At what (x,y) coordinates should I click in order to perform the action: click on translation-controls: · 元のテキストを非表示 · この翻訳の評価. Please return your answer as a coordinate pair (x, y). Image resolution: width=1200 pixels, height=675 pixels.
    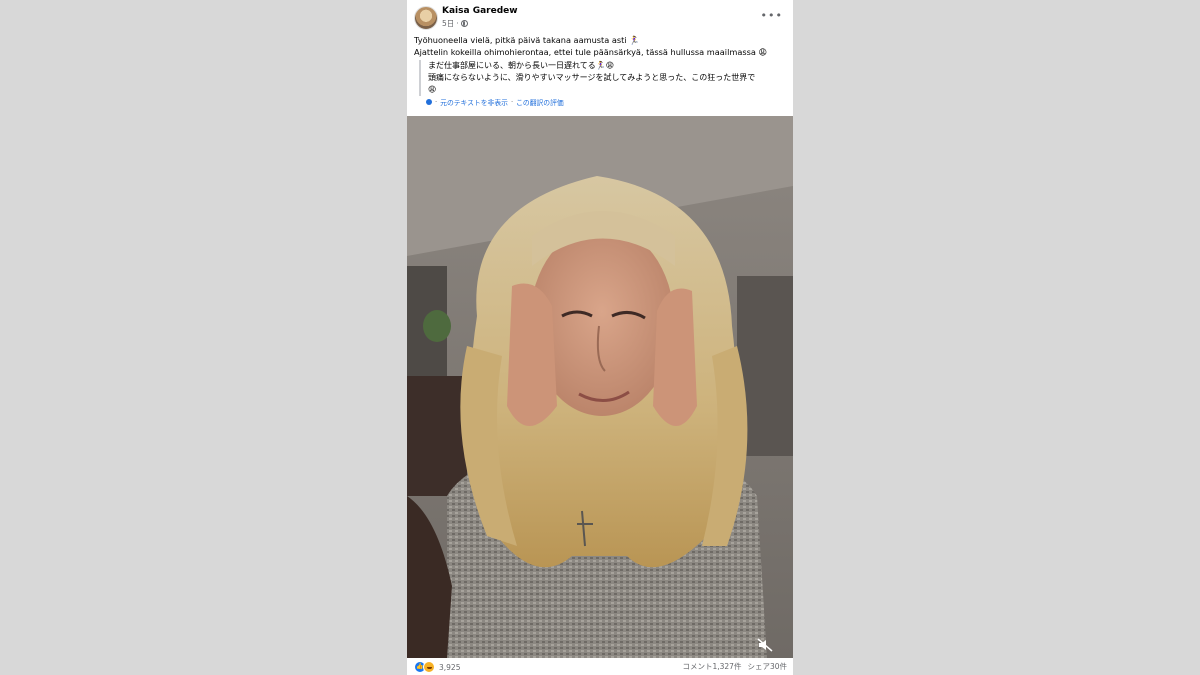
    Looking at the image, I should click on (495, 102).